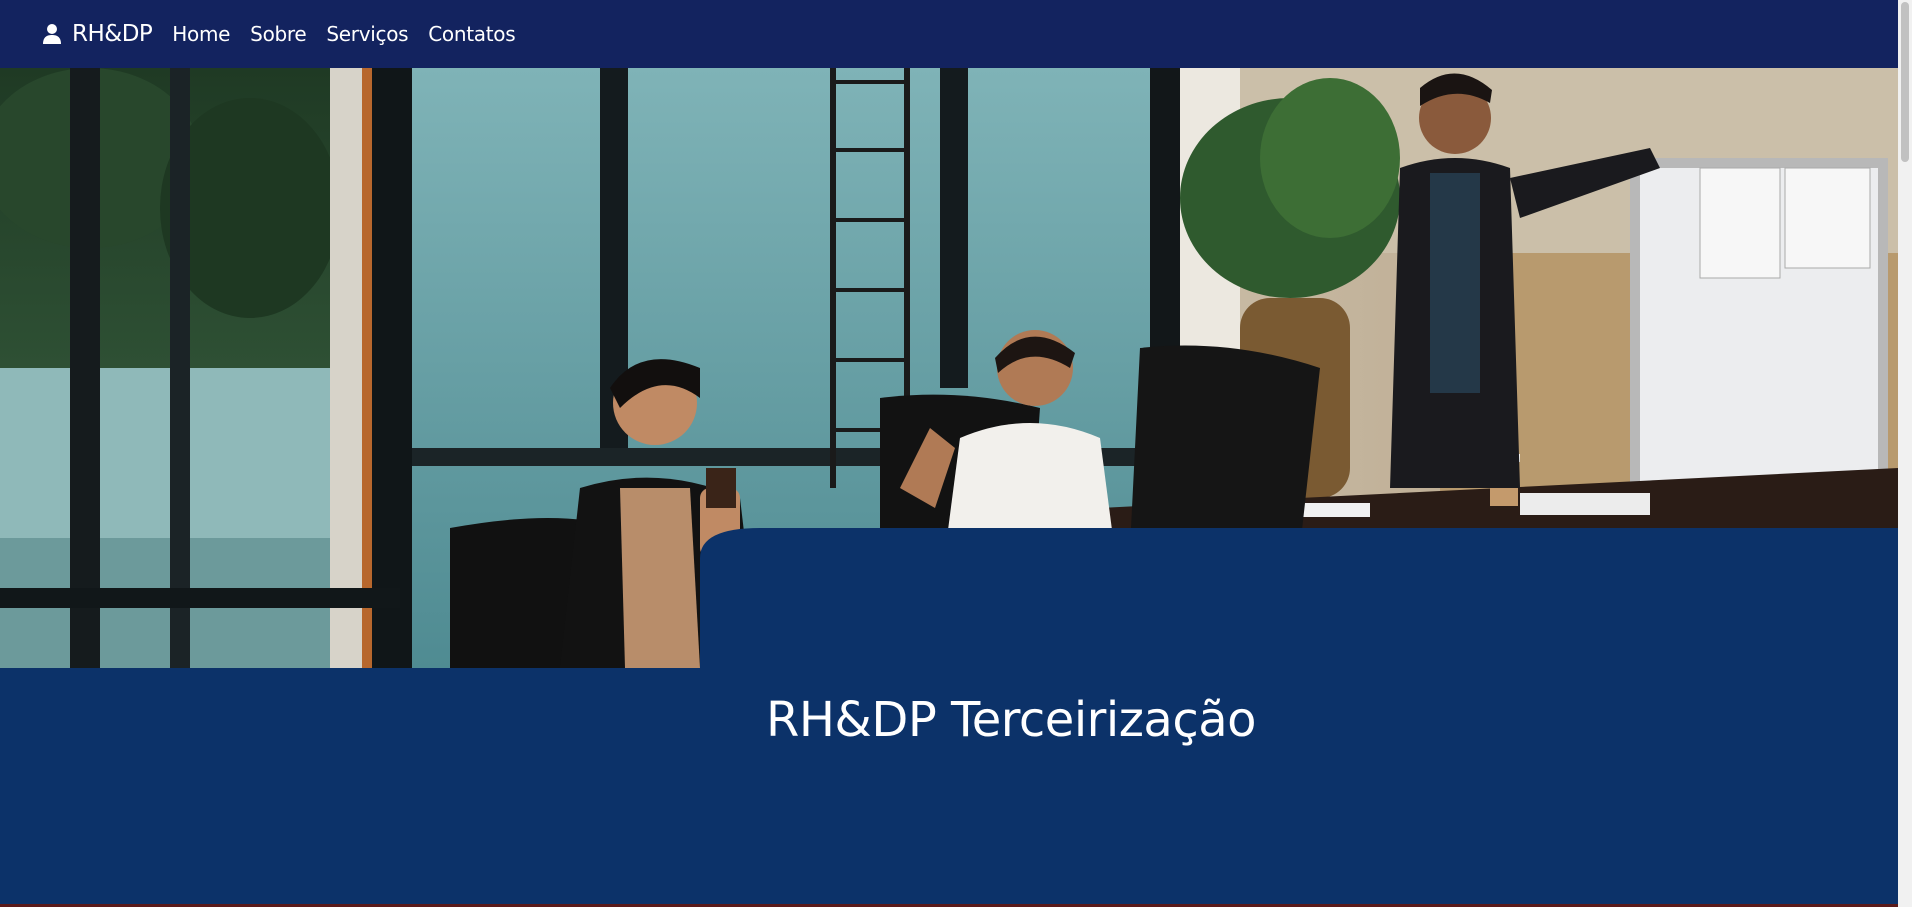 The image size is (1912, 907). Describe the element at coordinates (201, 34) in the screenshot. I see `nav-link-home: Home` at that location.